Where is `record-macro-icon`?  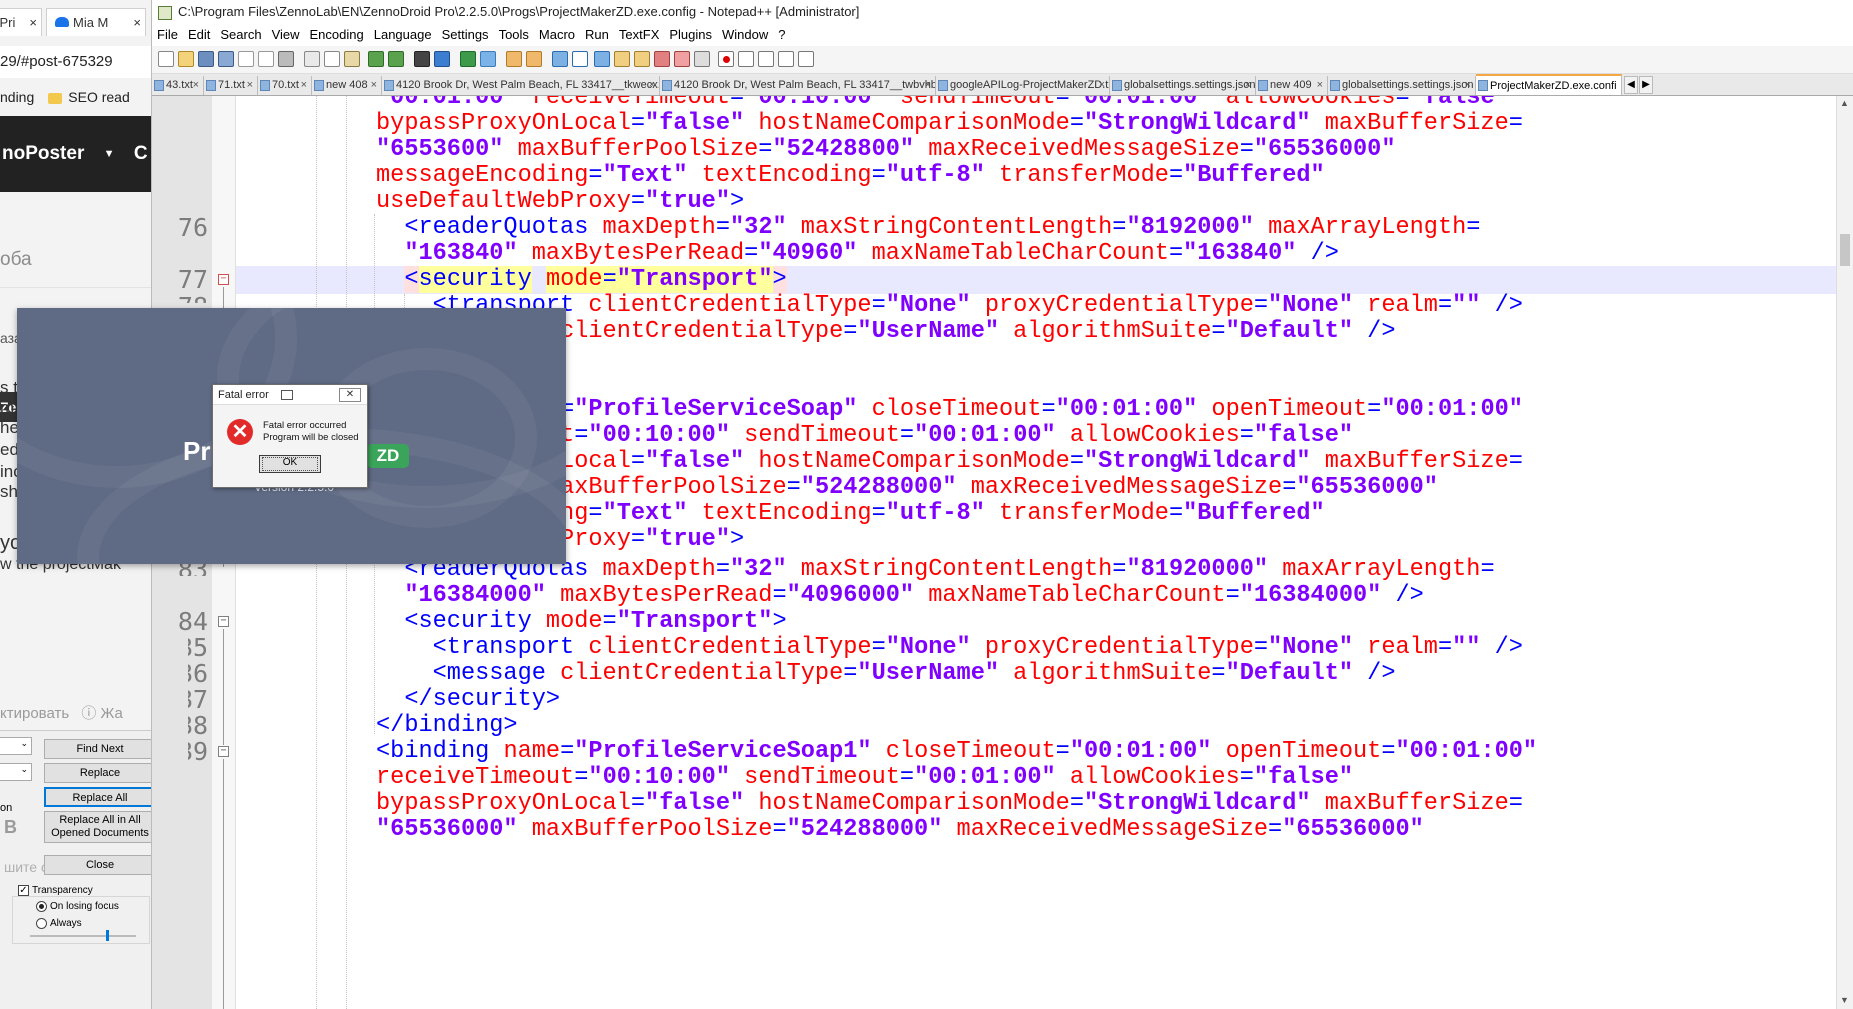 record-macro-icon is located at coordinates (726, 59).